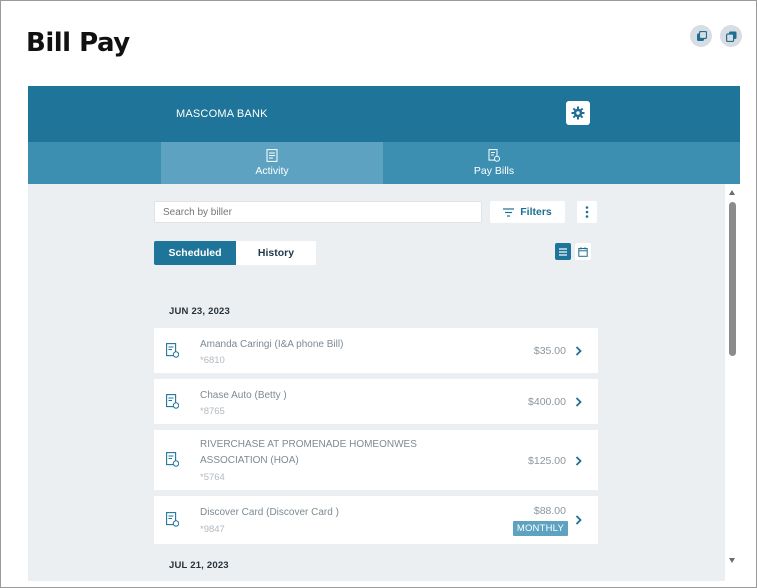 This screenshot has height=588, width=757. What do you see at coordinates (384, 114) in the screenshot?
I see `bank-header: MASCOMA BANK` at bounding box center [384, 114].